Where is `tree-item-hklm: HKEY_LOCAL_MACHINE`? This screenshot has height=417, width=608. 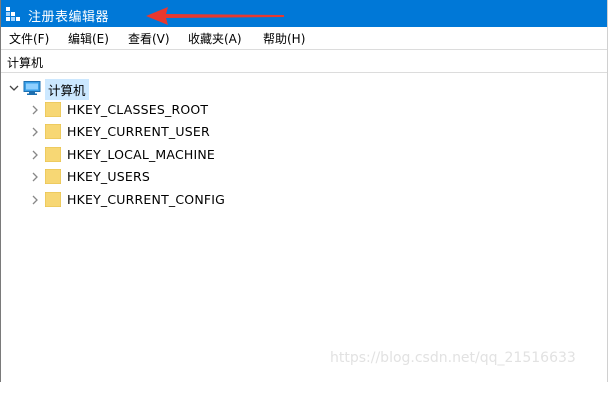 tree-item-hklm: HKEY_LOCAL_MACHINE is located at coordinates (151, 155).